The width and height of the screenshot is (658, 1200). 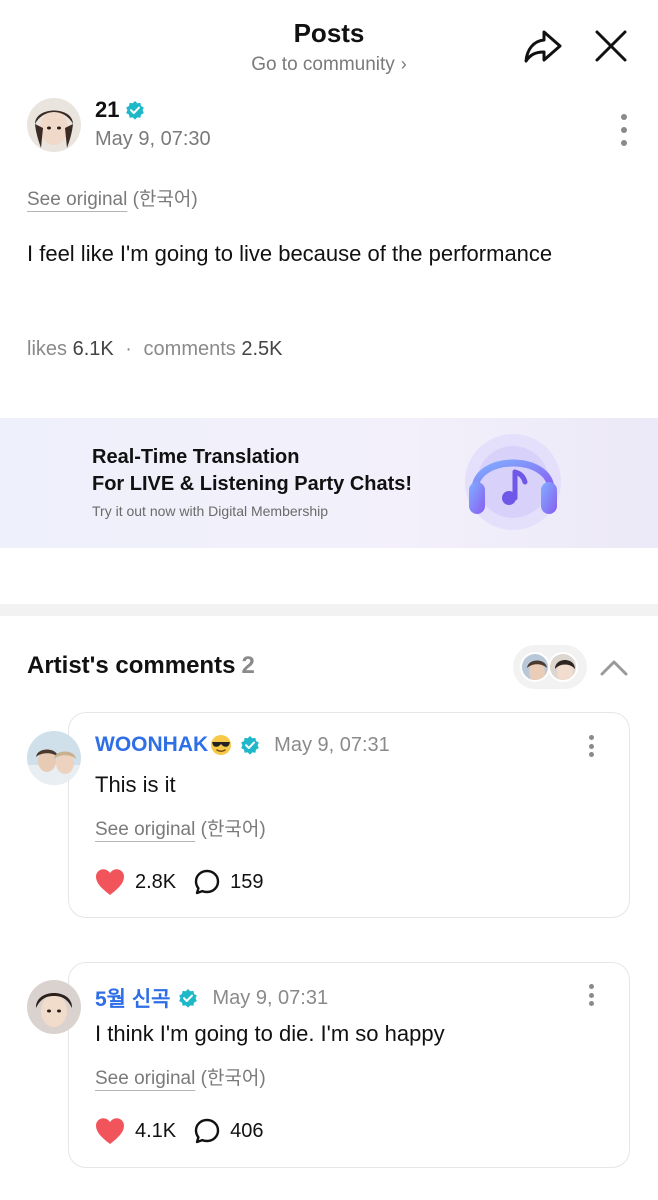 I want to click on comment-author-name: WOONHAK, so click(x=151, y=745).